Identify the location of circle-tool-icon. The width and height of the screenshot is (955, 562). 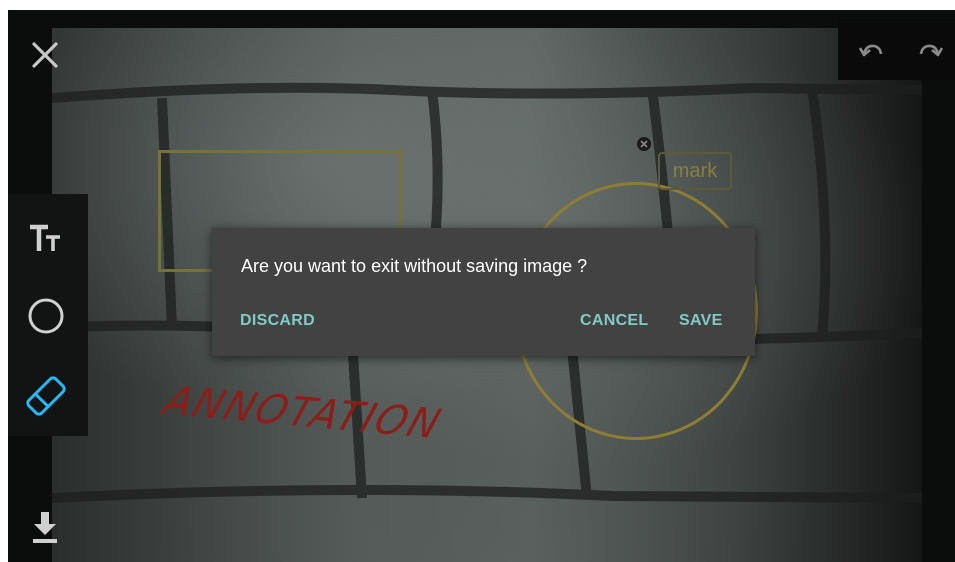
(46, 316).